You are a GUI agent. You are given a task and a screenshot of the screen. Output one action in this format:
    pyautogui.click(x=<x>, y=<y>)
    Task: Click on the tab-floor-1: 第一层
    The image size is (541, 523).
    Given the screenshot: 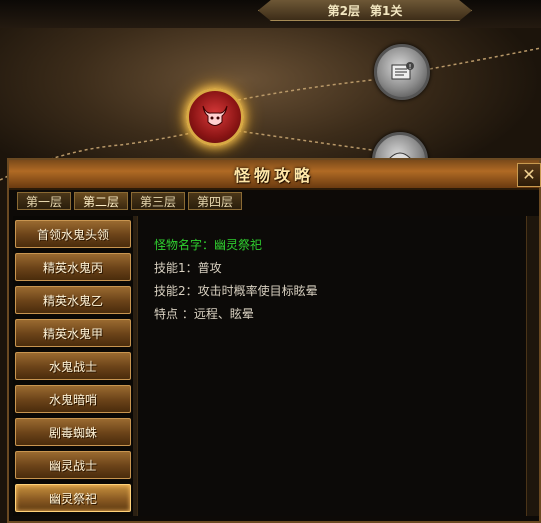 What is the action you would take?
    pyautogui.click(x=44, y=201)
    